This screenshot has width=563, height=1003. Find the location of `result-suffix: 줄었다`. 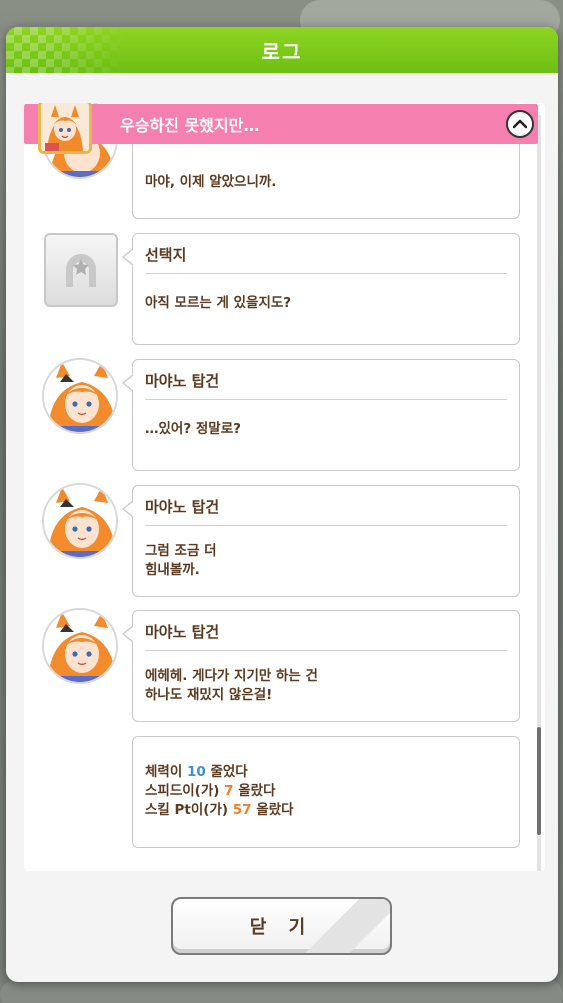

result-suffix: 줄었다 is located at coordinates (226, 772).